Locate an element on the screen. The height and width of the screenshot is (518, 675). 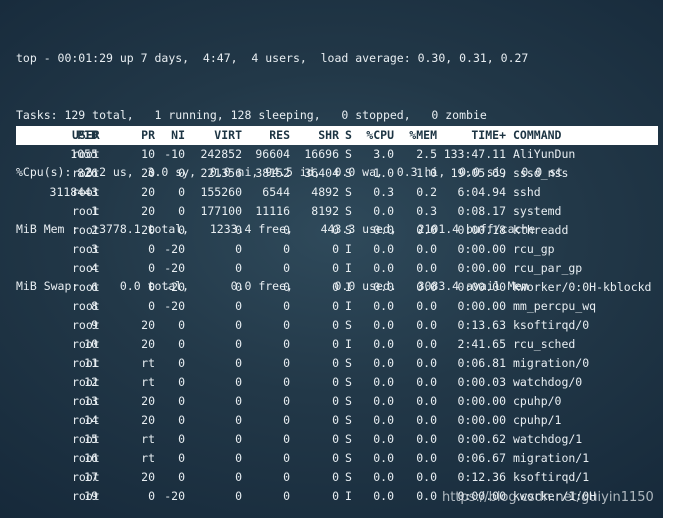
col-ni: NI is located at coordinates (170, 135).